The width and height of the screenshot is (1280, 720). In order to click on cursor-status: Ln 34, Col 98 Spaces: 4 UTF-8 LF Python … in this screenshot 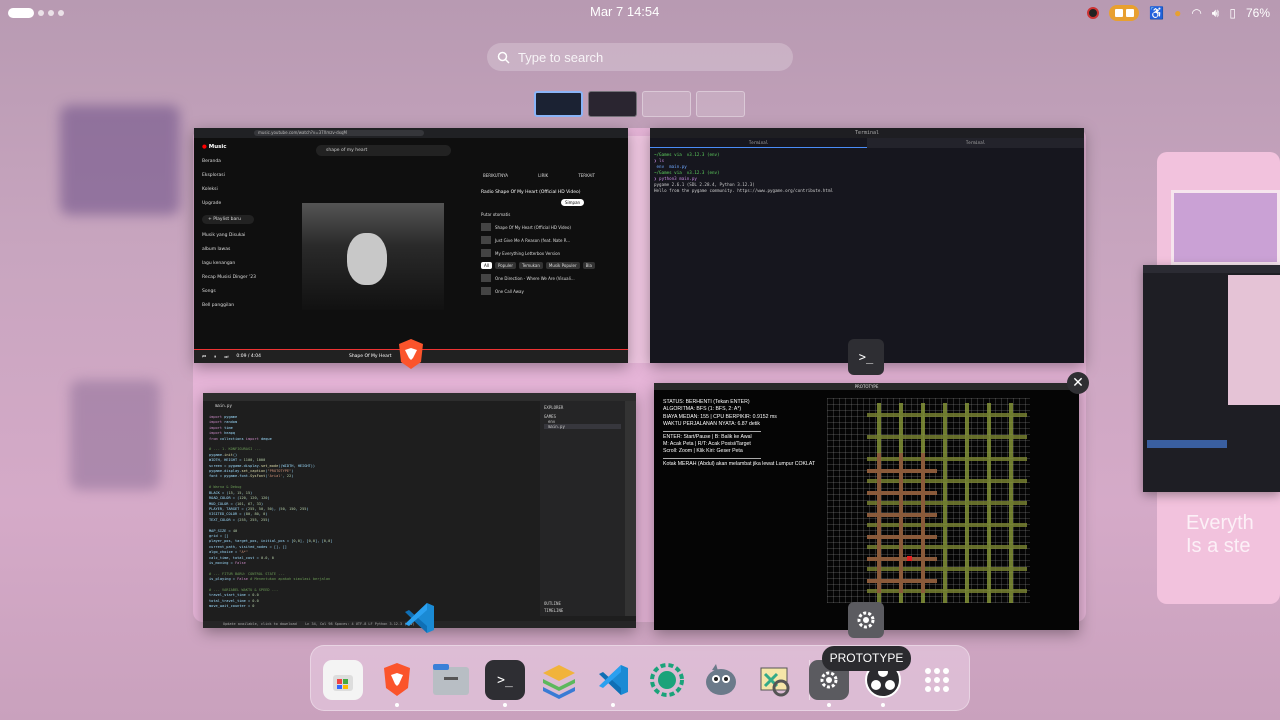, I will do `click(360, 624)`.